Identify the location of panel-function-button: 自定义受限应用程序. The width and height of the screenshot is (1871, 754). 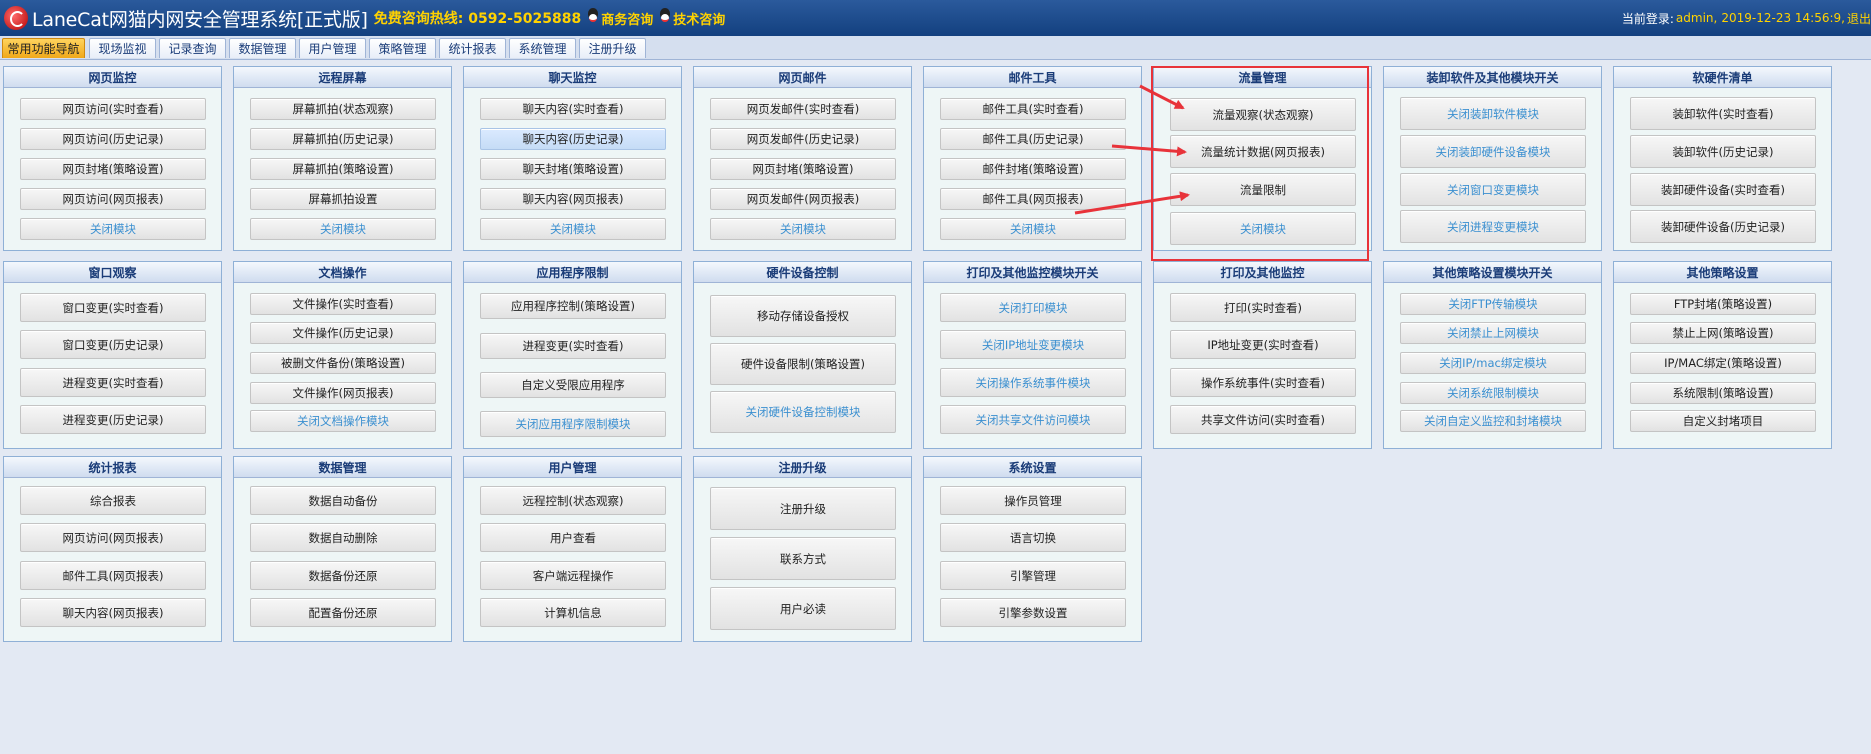
(573, 385).